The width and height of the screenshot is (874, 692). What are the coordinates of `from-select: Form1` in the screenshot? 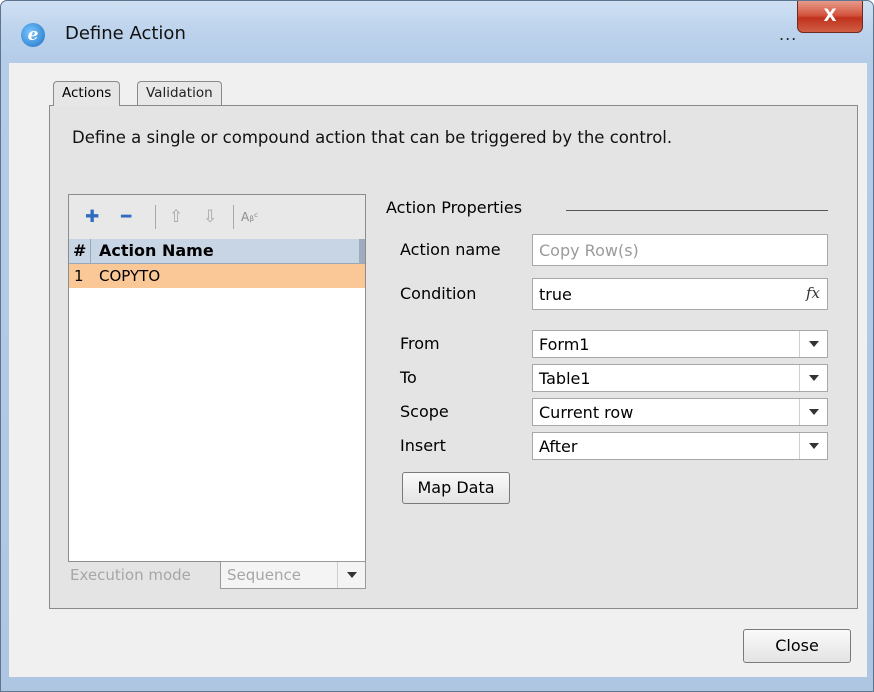 It's located at (680, 344).